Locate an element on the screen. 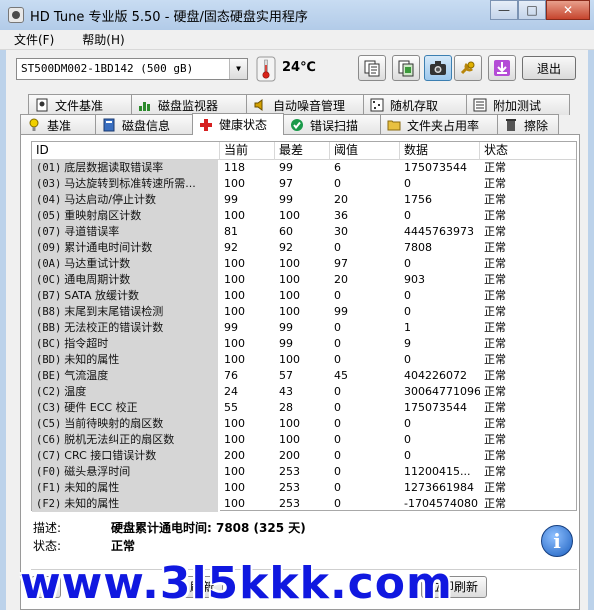 The width and height of the screenshot is (594, 610). attribute-id-cell: (BC) 指令超时 is located at coordinates (126, 344).